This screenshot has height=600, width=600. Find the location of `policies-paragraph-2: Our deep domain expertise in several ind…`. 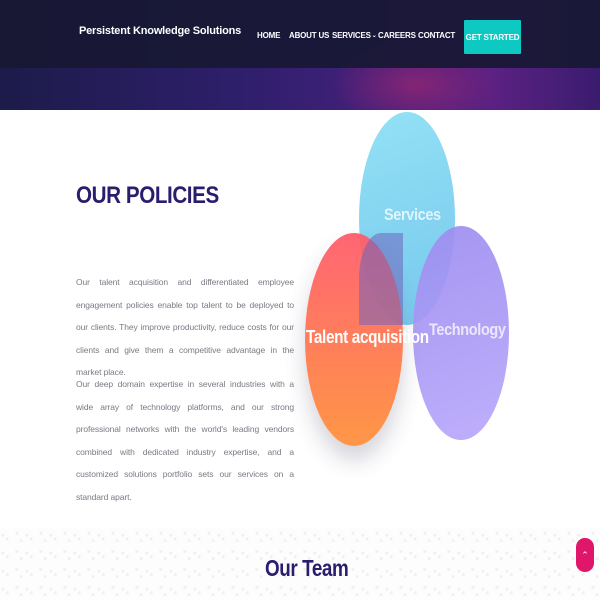

policies-paragraph-2: Our deep domain expertise in several ind… is located at coordinates (185, 440).